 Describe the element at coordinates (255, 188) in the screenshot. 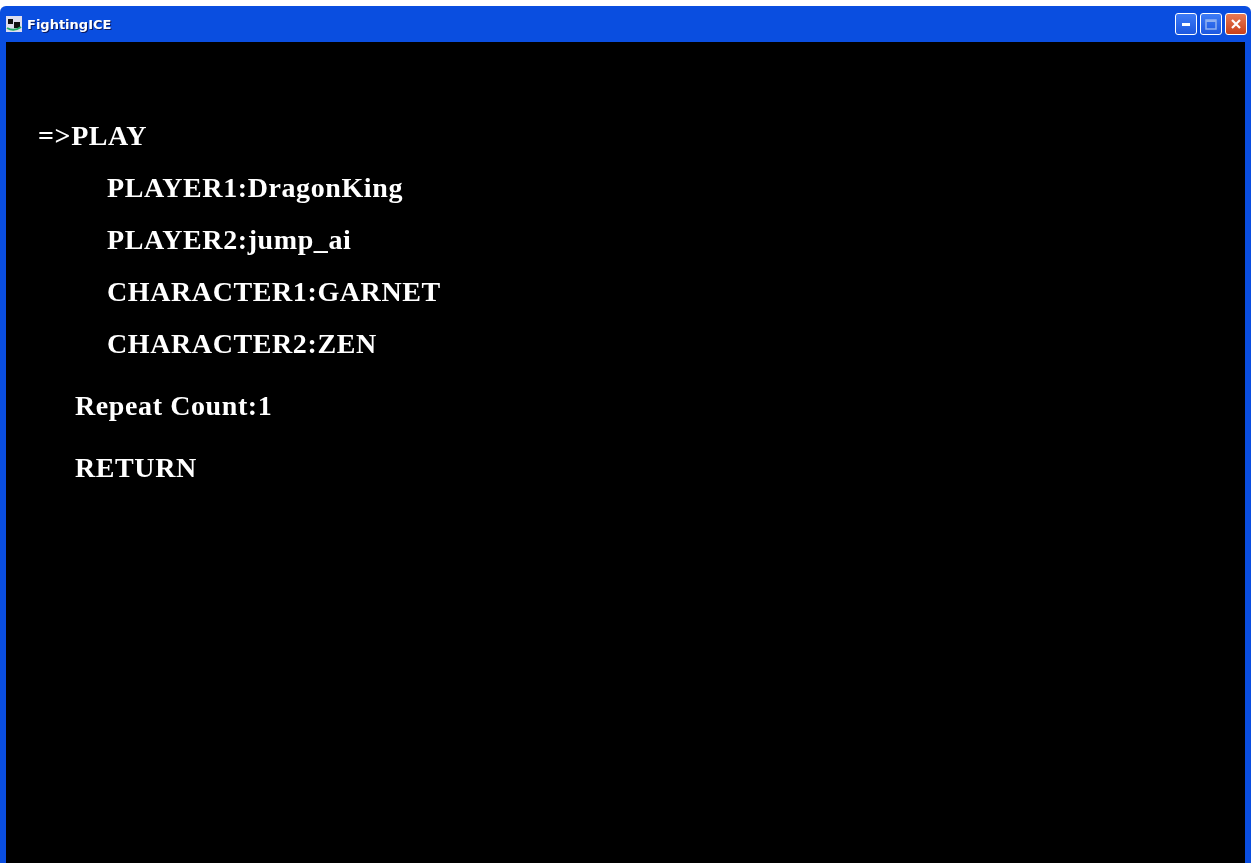

I see `menu-item: PLAYER1:DragonKing` at that location.